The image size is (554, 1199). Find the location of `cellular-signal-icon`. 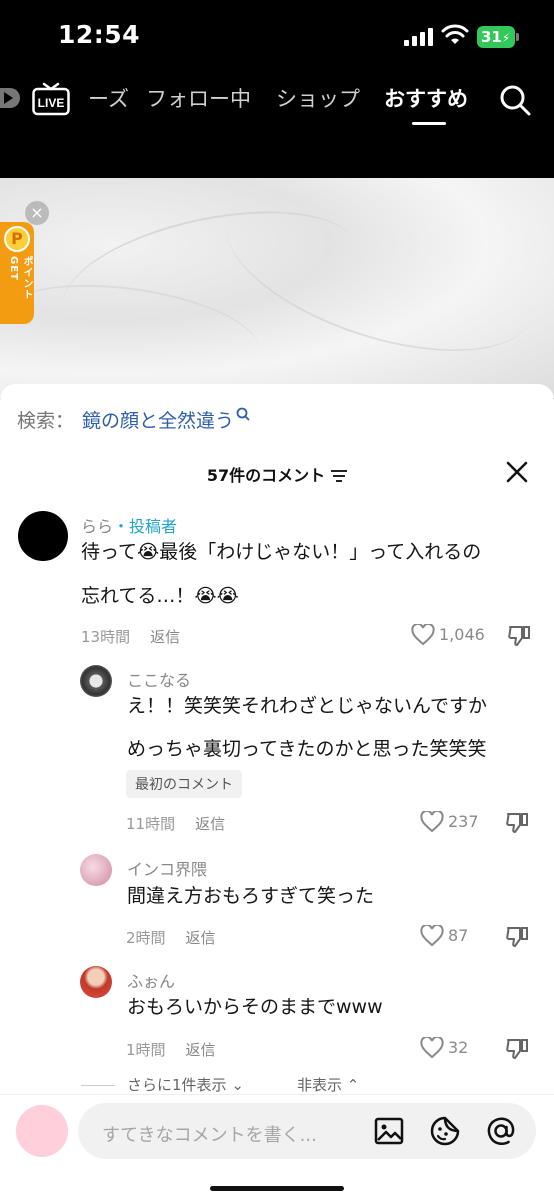

cellular-signal-icon is located at coordinates (418, 37).